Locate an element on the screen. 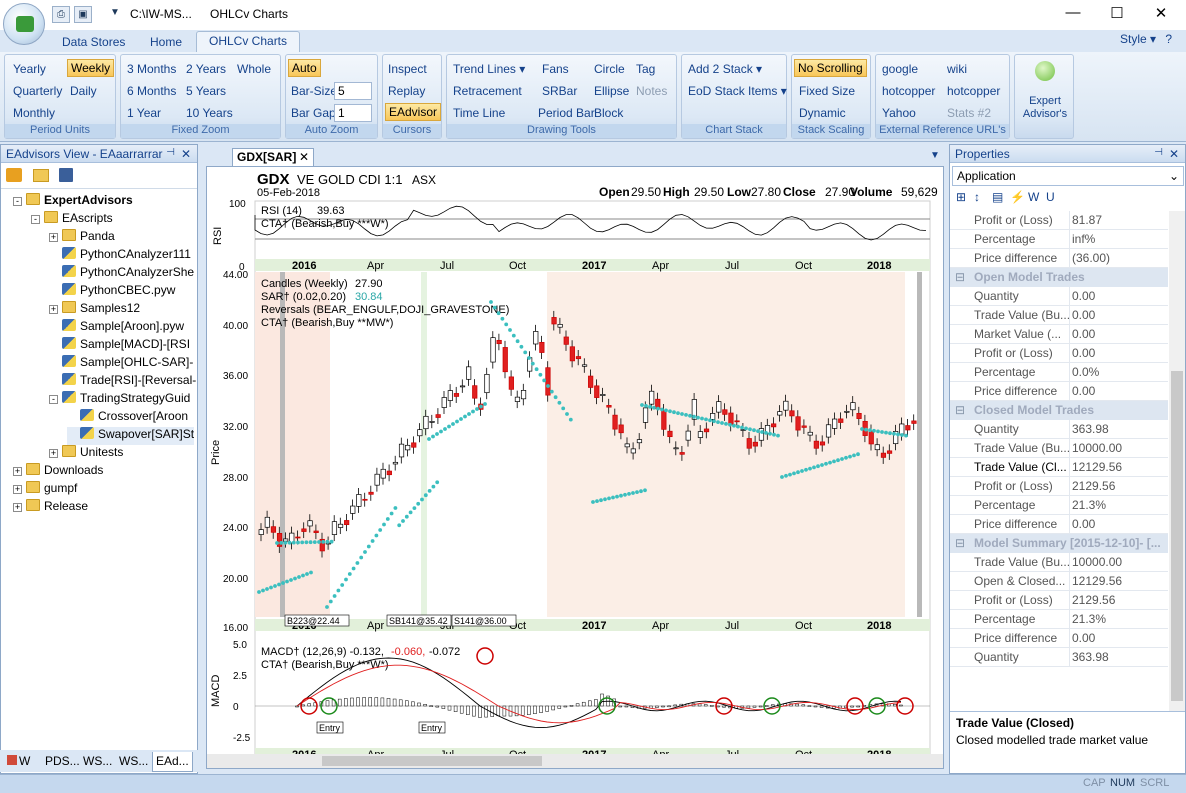 This screenshot has width=1186, height=793. doc-tab-close-icon: ✕ is located at coordinates (304, 157).